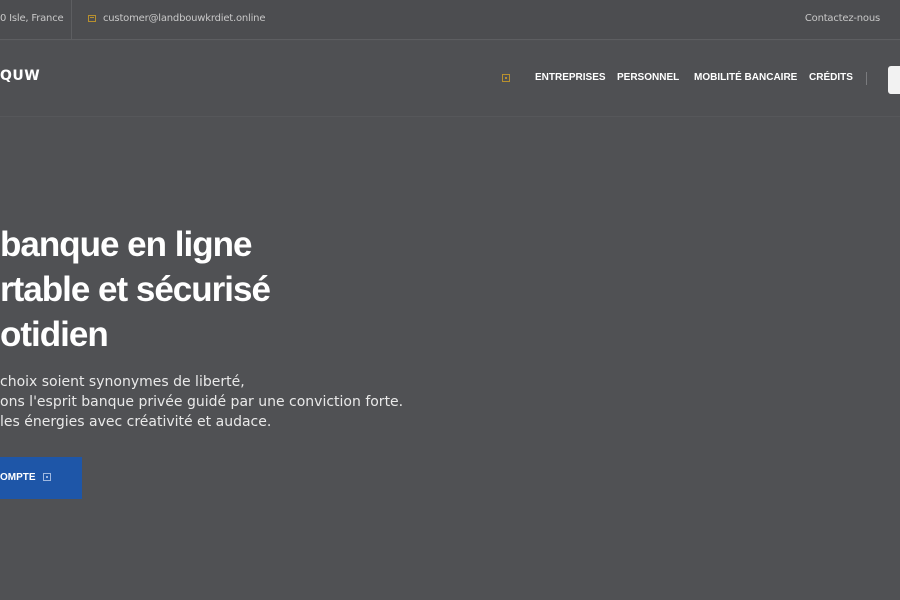 The width and height of the screenshot is (900, 600). I want to click on hero-text-line: les énergies avec créativité et audace., so click(136, 422).